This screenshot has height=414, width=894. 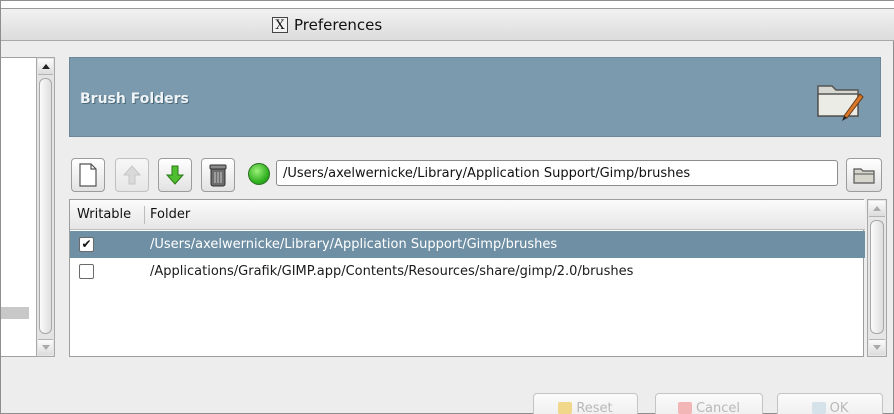 I want to click on title-wrap: X Preferences, so click(x=327, y=25).